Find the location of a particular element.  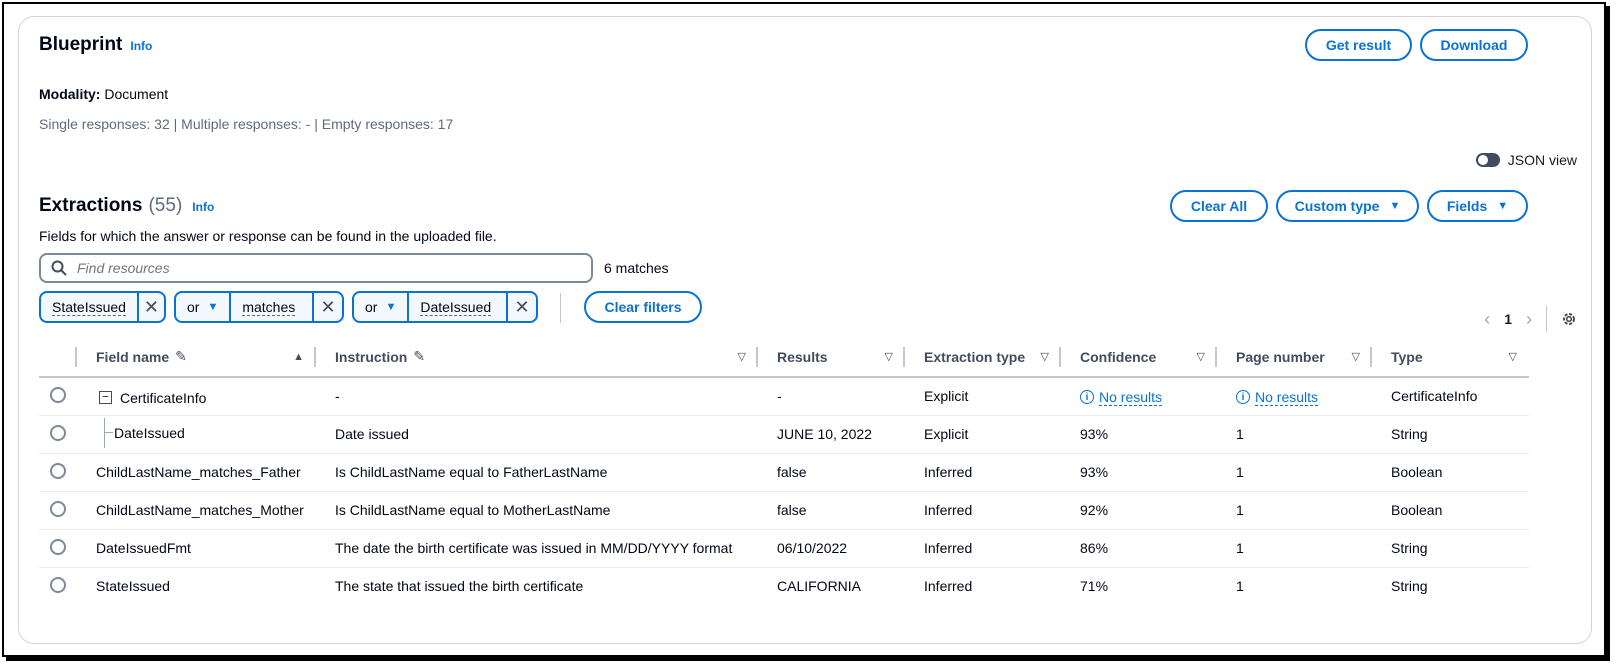

page-value: No results is located at coordinates (1287, 397).